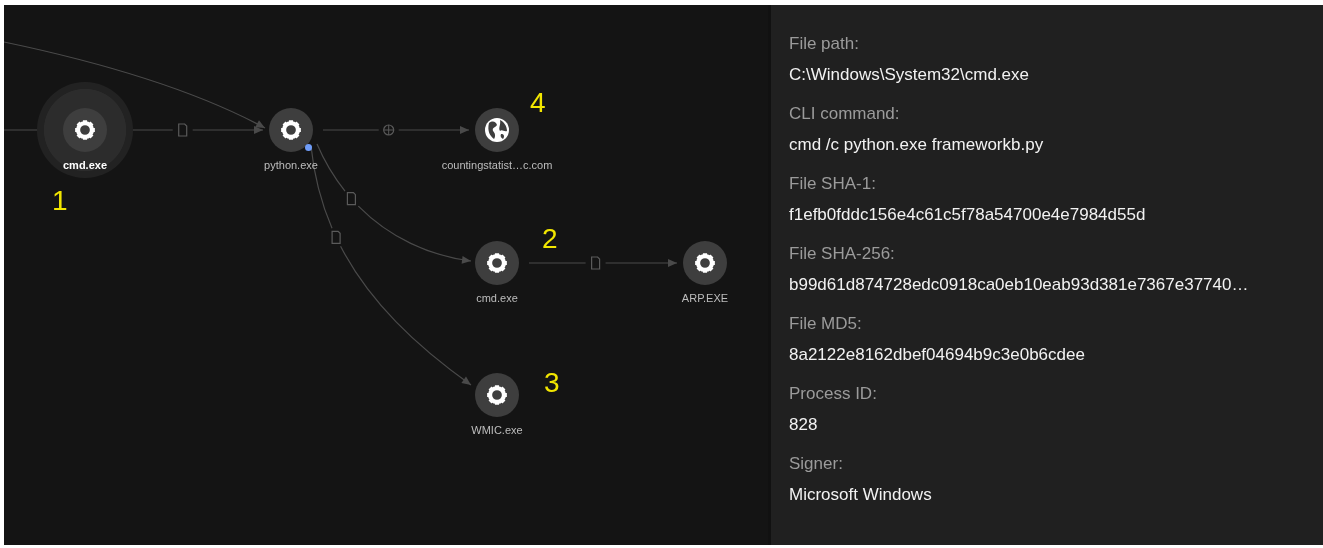  What do you see at coordinates (842, 254) in the screenshot?
I see `field-label: File SHA-256:` at bounding box center [842, 254].